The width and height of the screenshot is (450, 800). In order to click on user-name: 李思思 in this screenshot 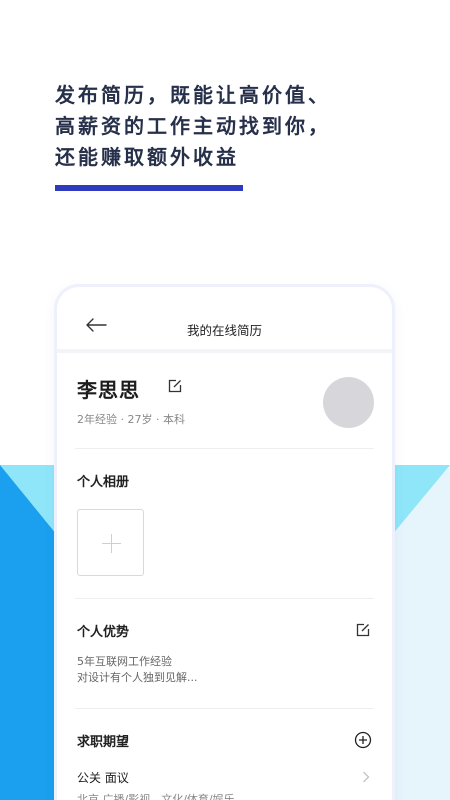, I will do `click(108, 390)`.